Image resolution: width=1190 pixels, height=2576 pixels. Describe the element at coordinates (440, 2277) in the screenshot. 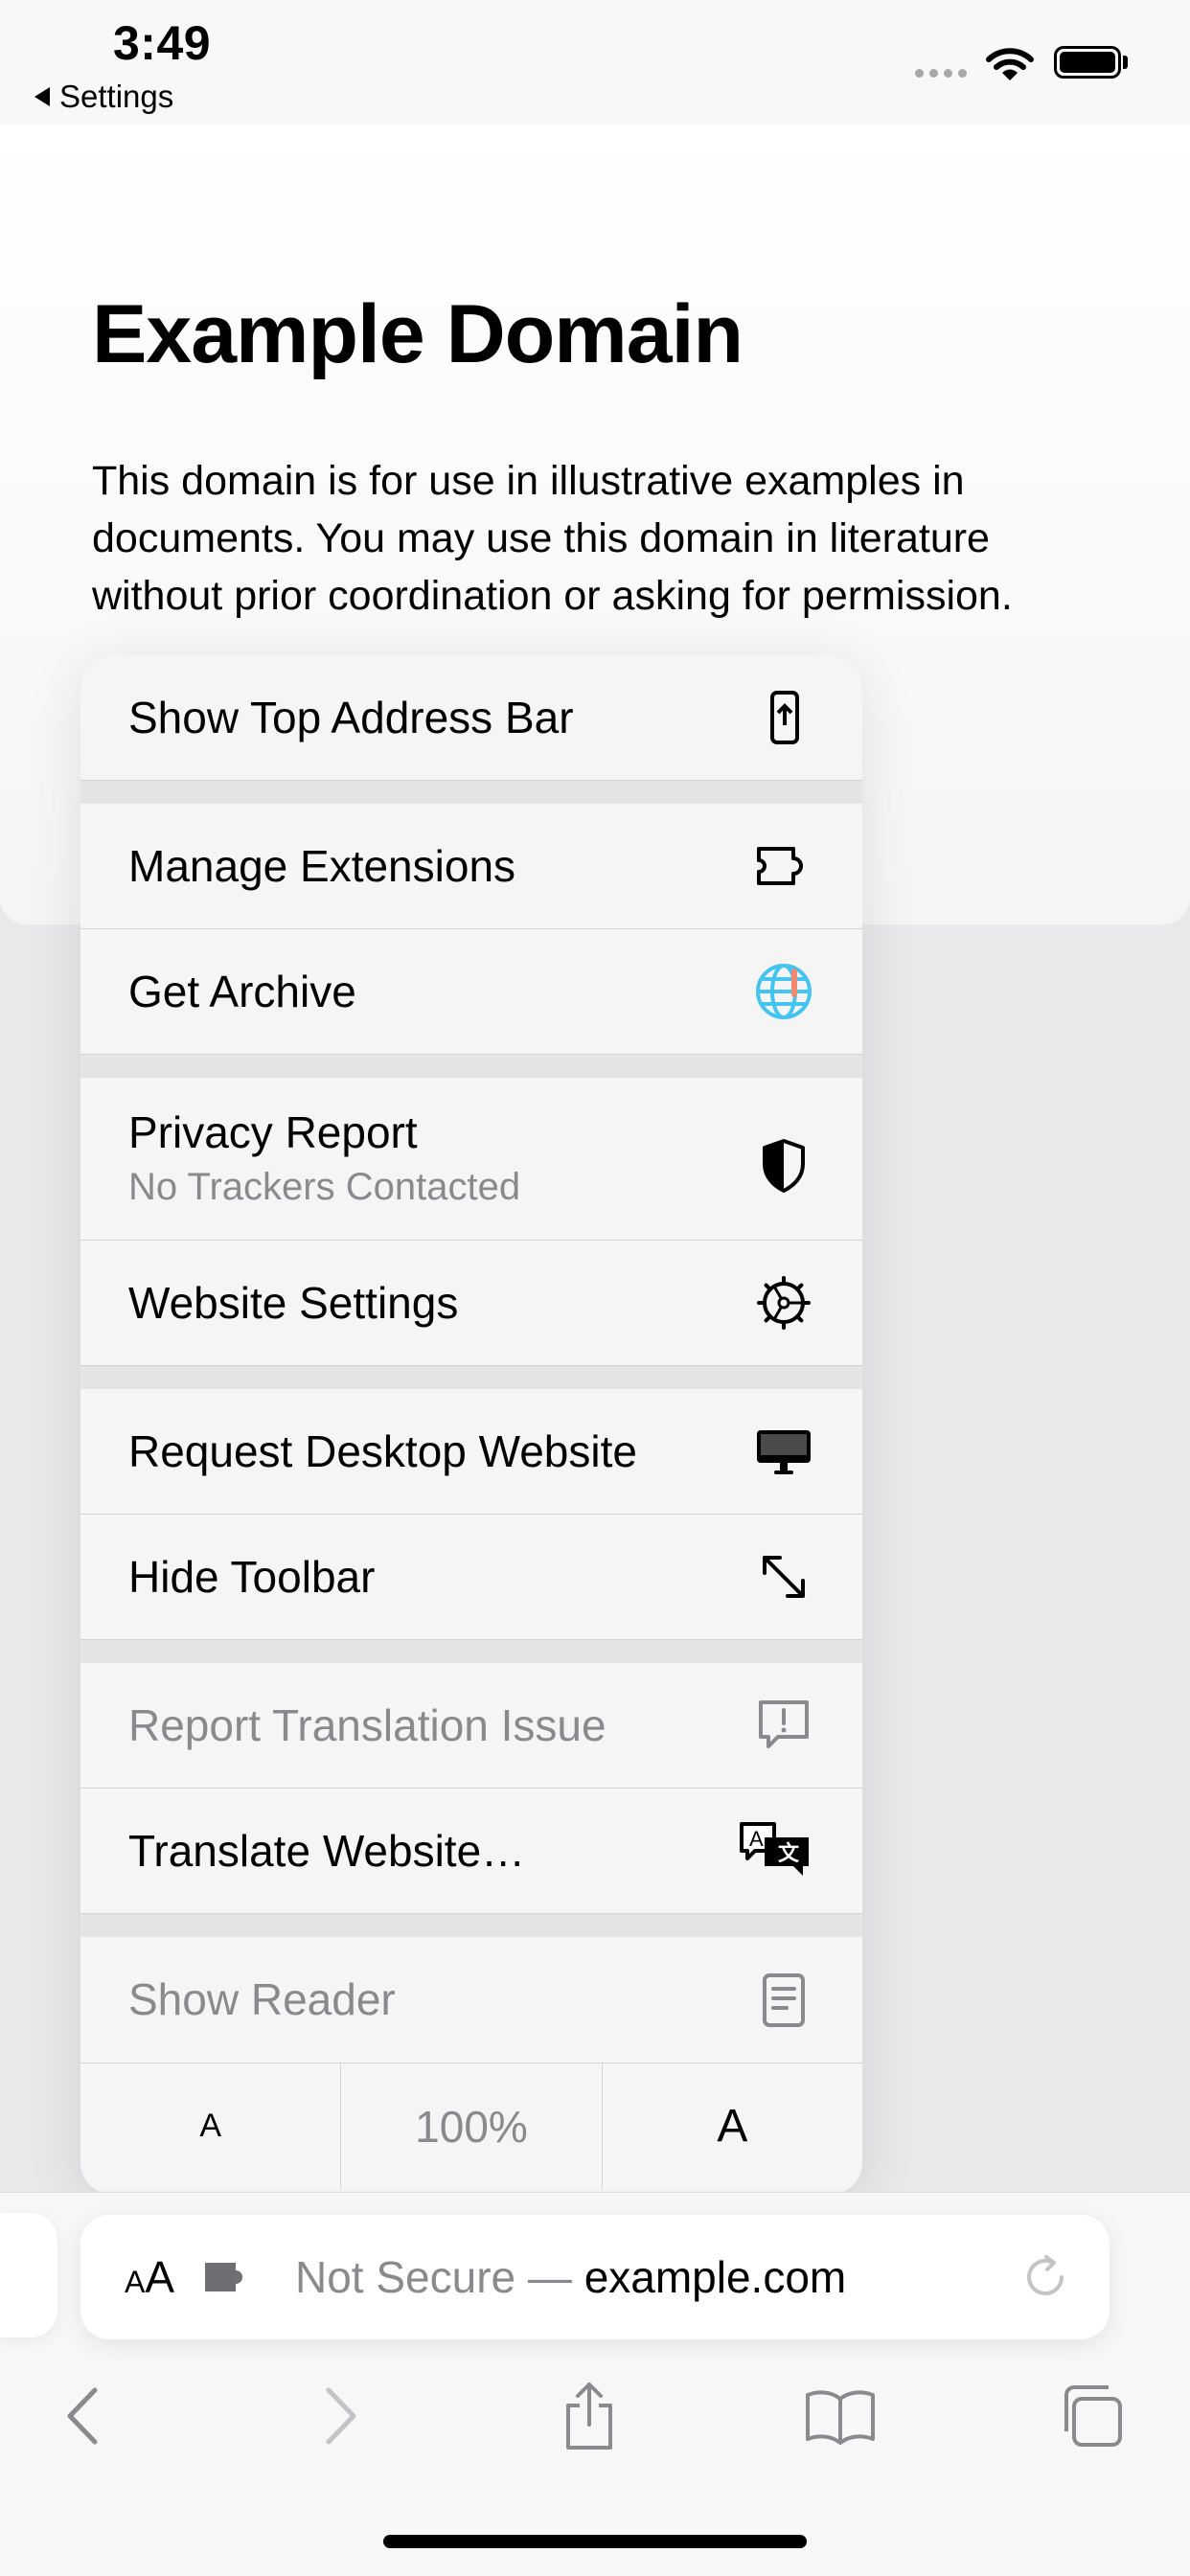

I see `url-security-prefix: Not Secure —` at that location.